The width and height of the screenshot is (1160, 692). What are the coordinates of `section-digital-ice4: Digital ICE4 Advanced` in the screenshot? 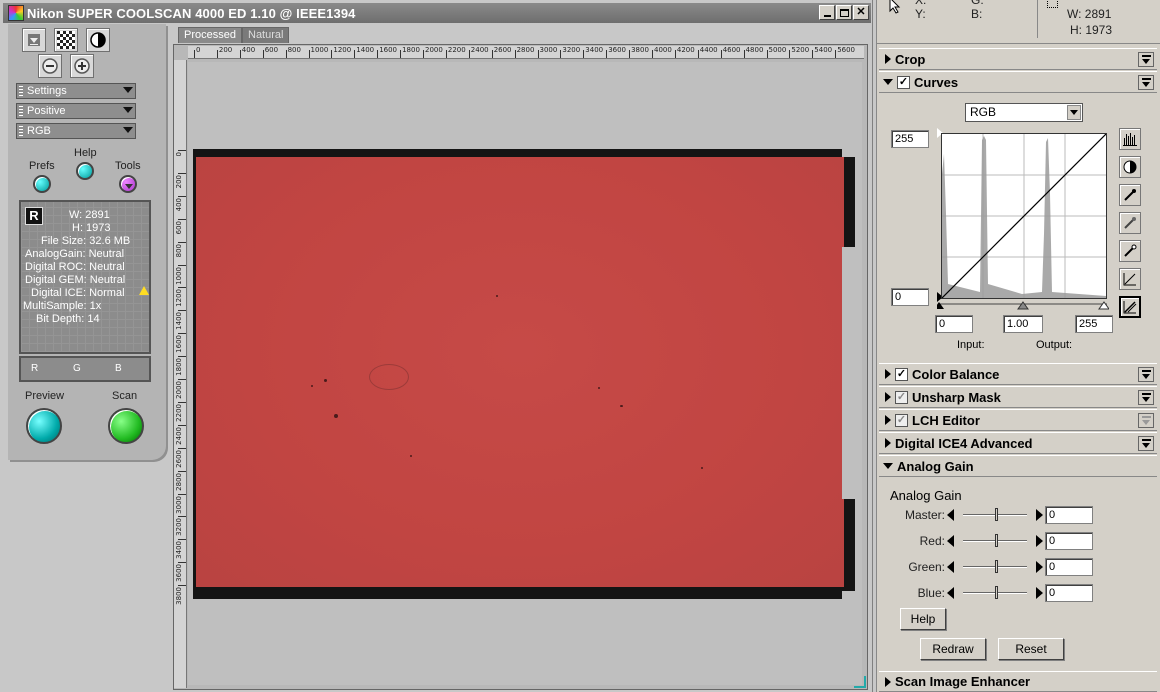 It's located at (1018, 443).